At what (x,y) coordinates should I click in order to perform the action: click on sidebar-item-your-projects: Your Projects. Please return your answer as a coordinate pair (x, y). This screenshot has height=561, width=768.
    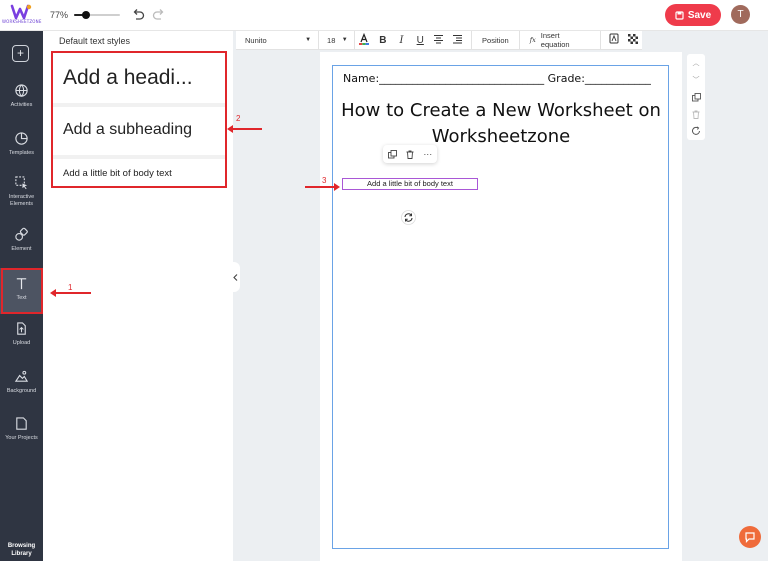
    Looking at the image, I should click on (21, 429).